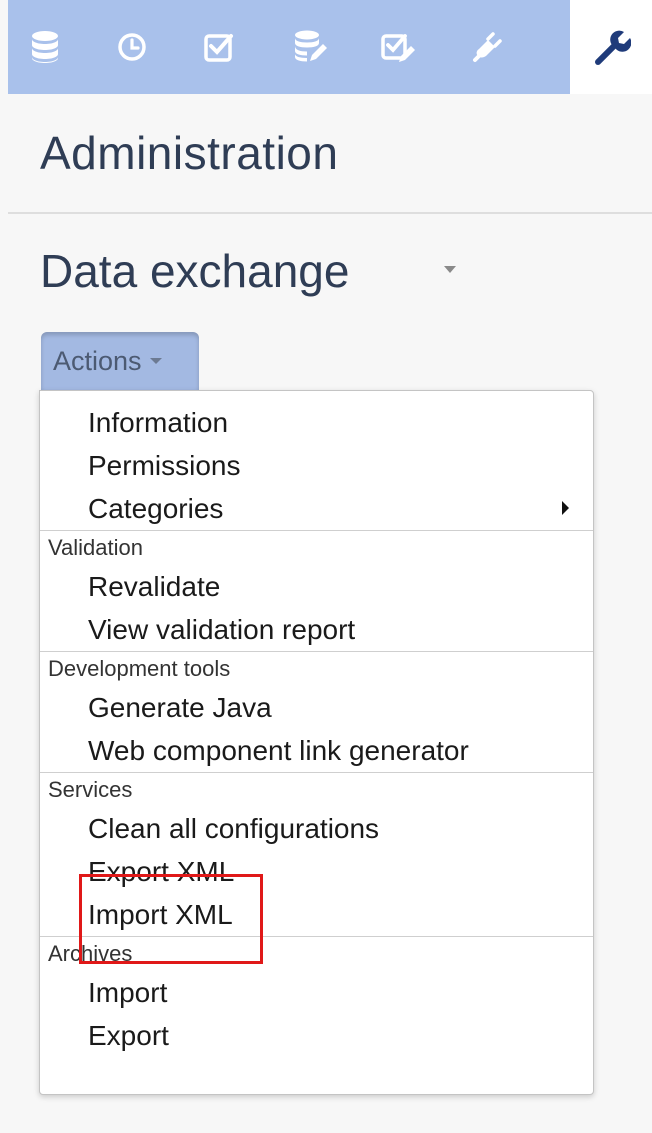  I want to click on checkbox-icon, so click(219, 47).